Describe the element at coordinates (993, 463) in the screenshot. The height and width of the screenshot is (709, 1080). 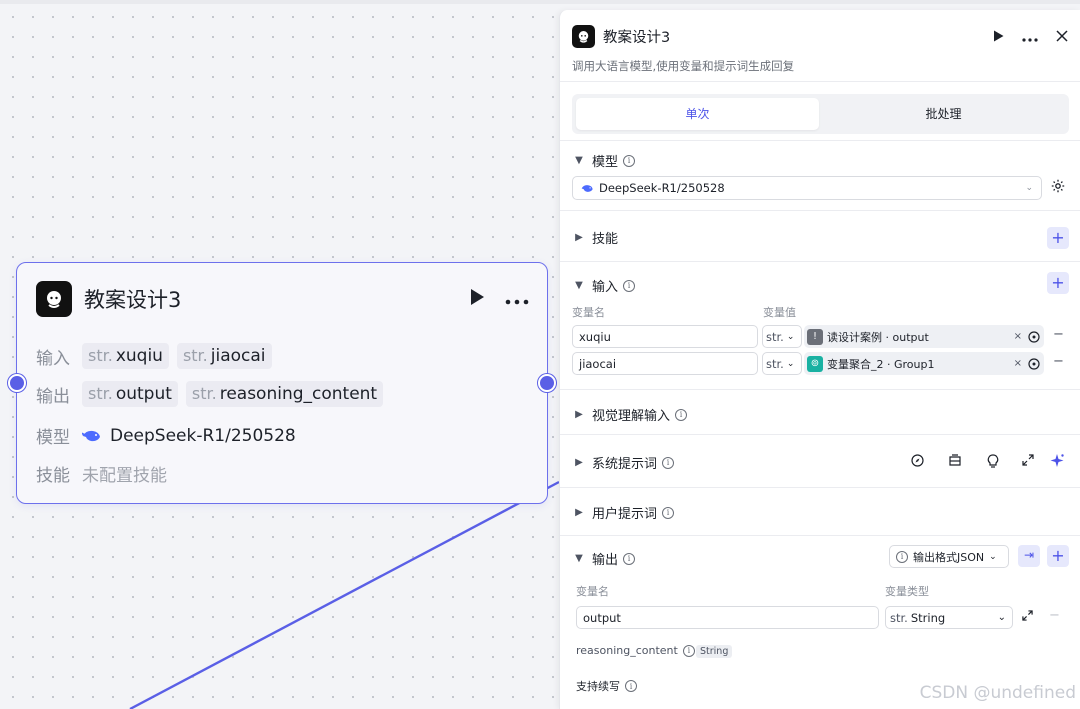
I see `lightbulb-icon` at that location.